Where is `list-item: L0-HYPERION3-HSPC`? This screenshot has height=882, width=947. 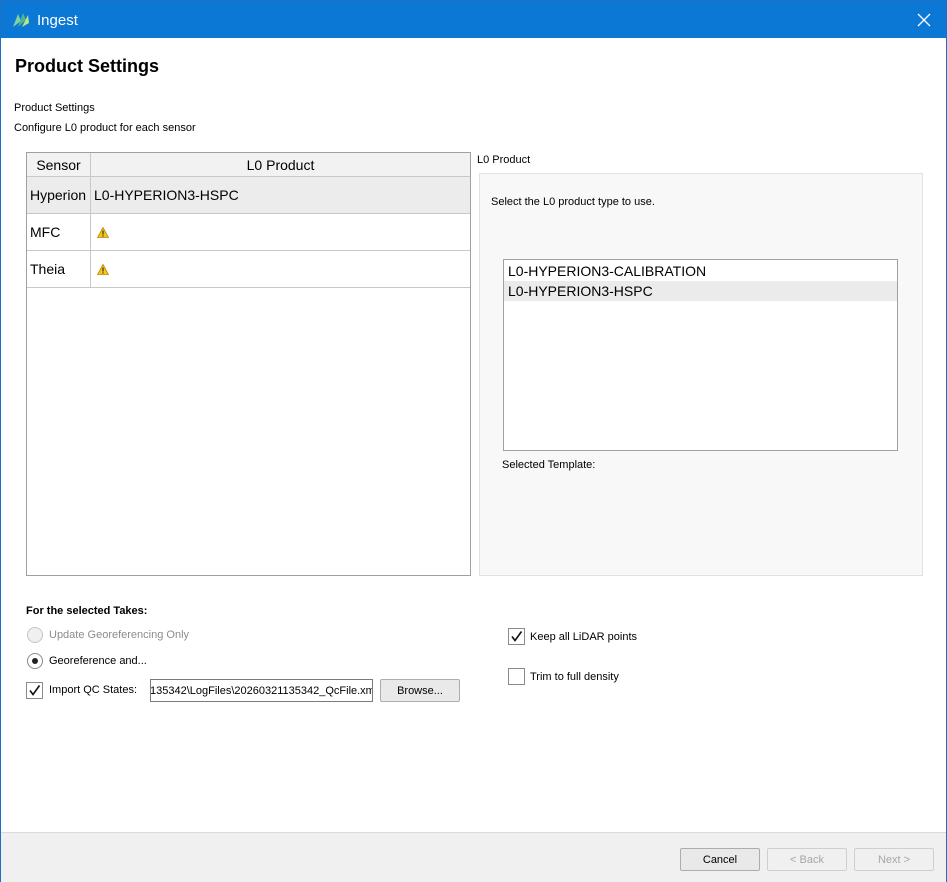 list-item: L0-HYPERION3-HSPC is located at coordinates (700, 291).